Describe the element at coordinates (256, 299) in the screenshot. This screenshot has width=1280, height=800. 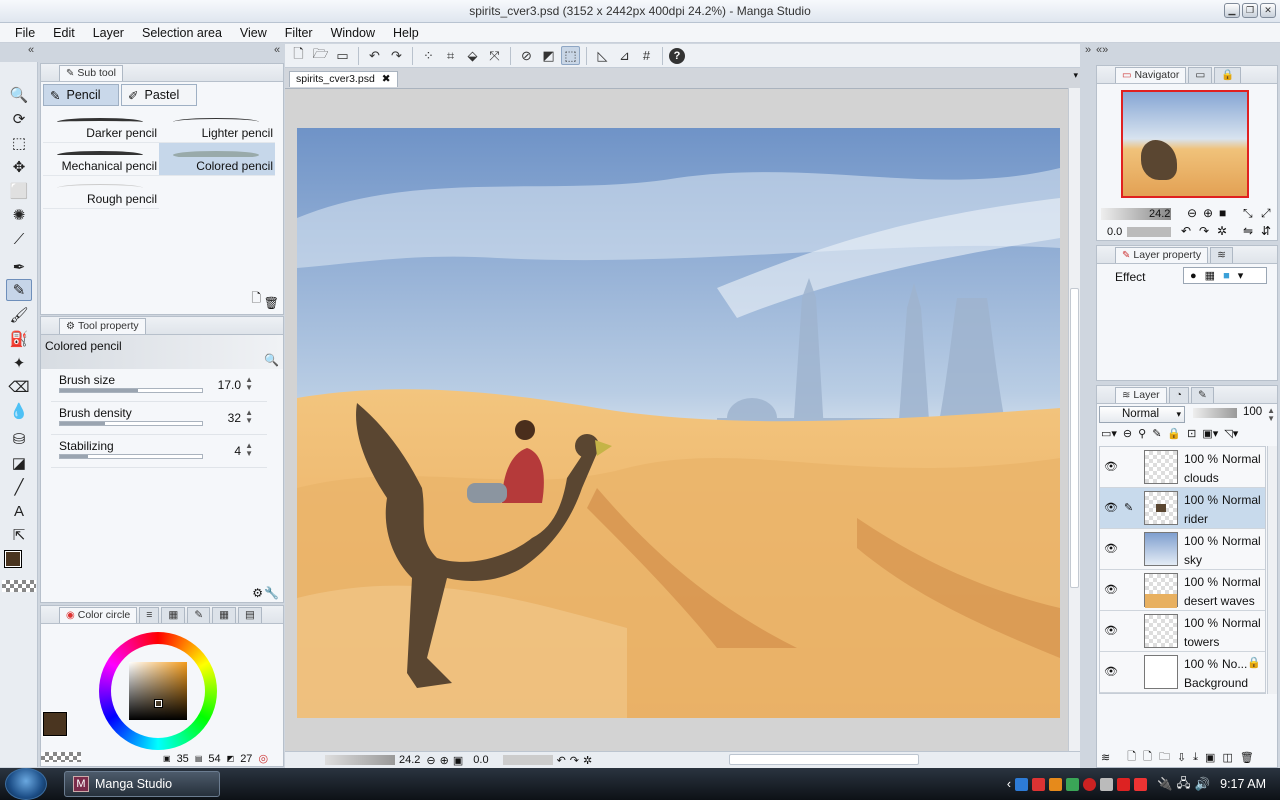
I see `new-subtool-icon: 🗋` at that location.